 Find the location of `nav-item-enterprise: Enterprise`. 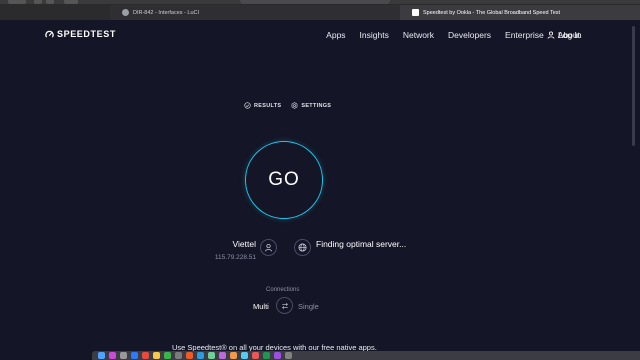

nav-item-enterprise: Enterprise is located at coordinates (524, 35).